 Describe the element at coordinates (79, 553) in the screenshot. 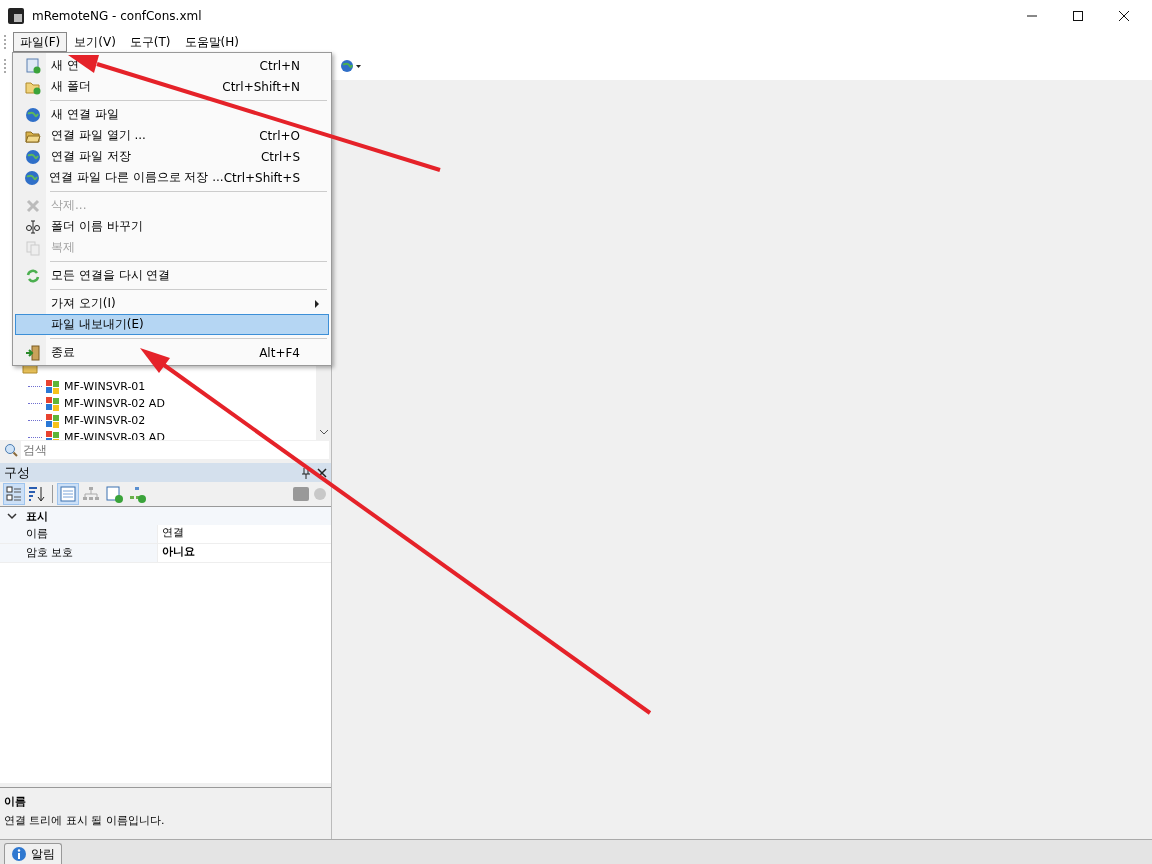

I see `property-name: 암호 보호` at that location.